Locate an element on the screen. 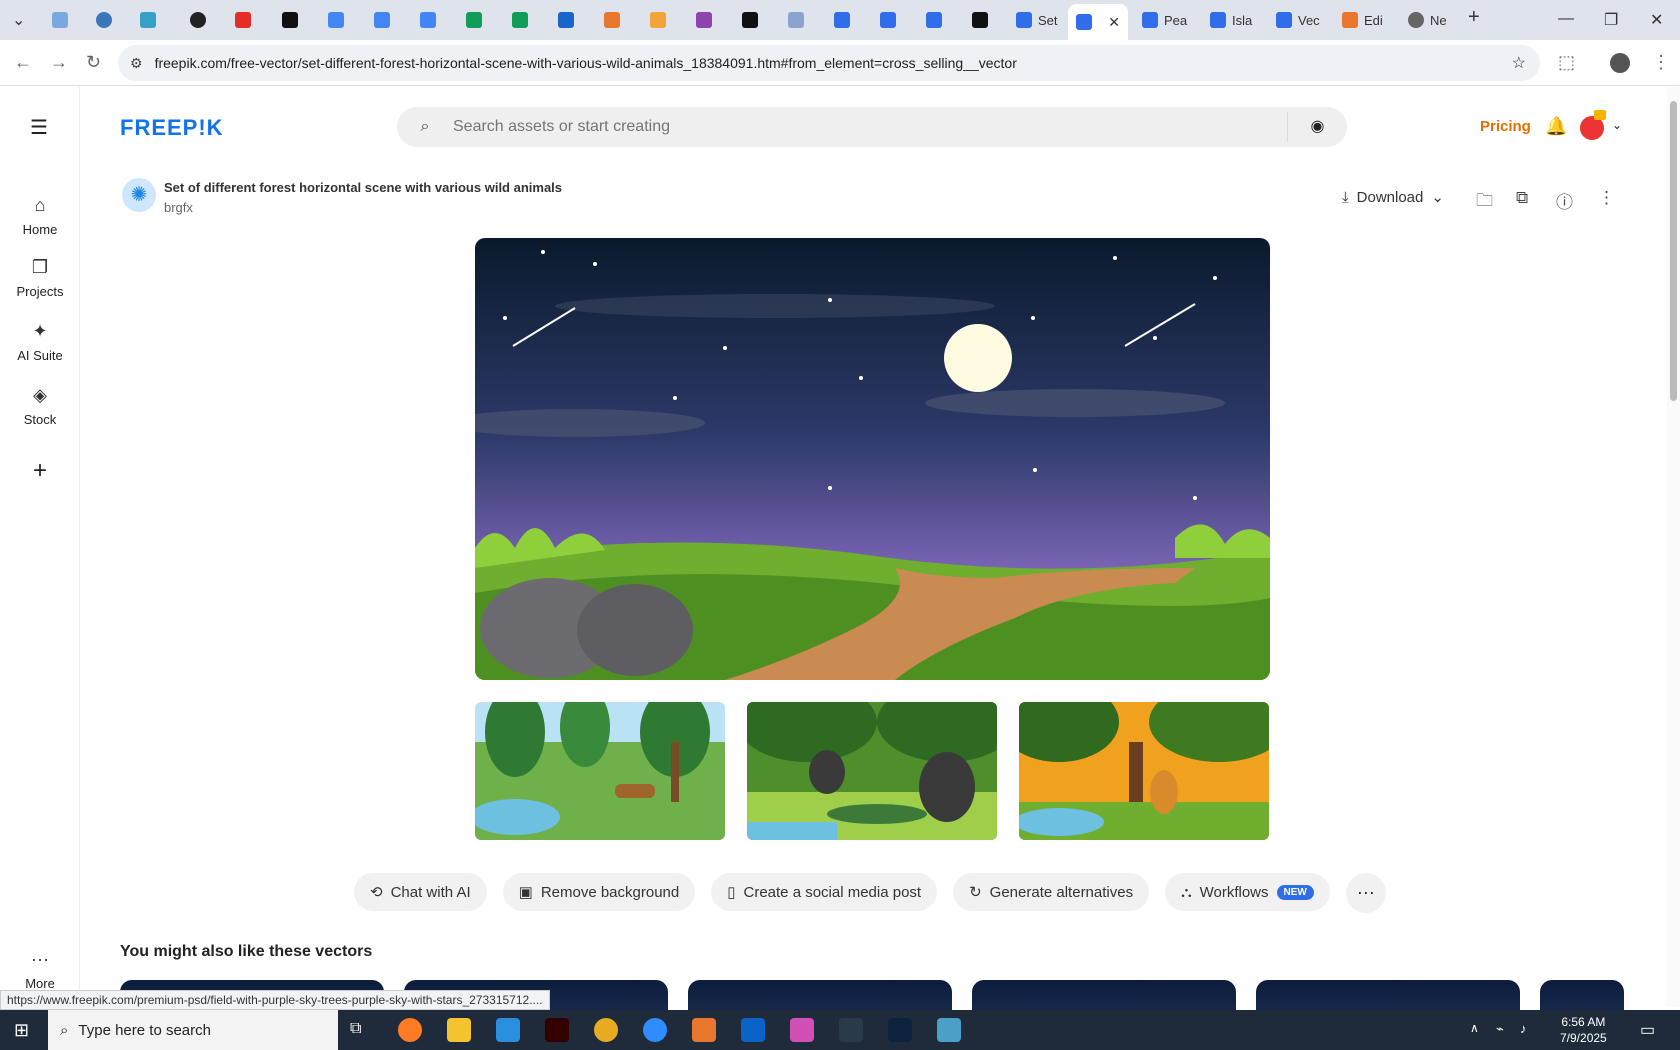 The image size is (1680, 1050). file-explorer-icon is located at coordinates (459, 1030).